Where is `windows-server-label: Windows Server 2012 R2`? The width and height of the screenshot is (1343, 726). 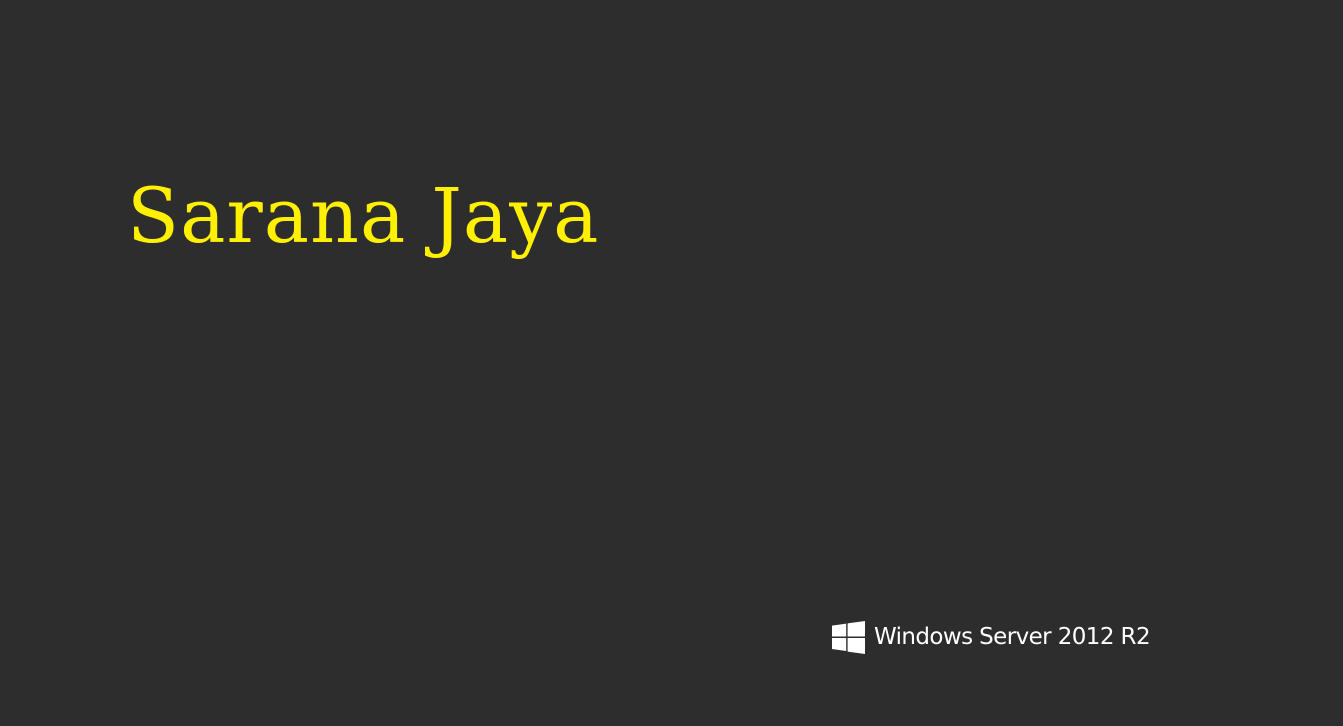 windows-server-label: Windows Server 2012 R2 is located at coordinates (1012, 637).